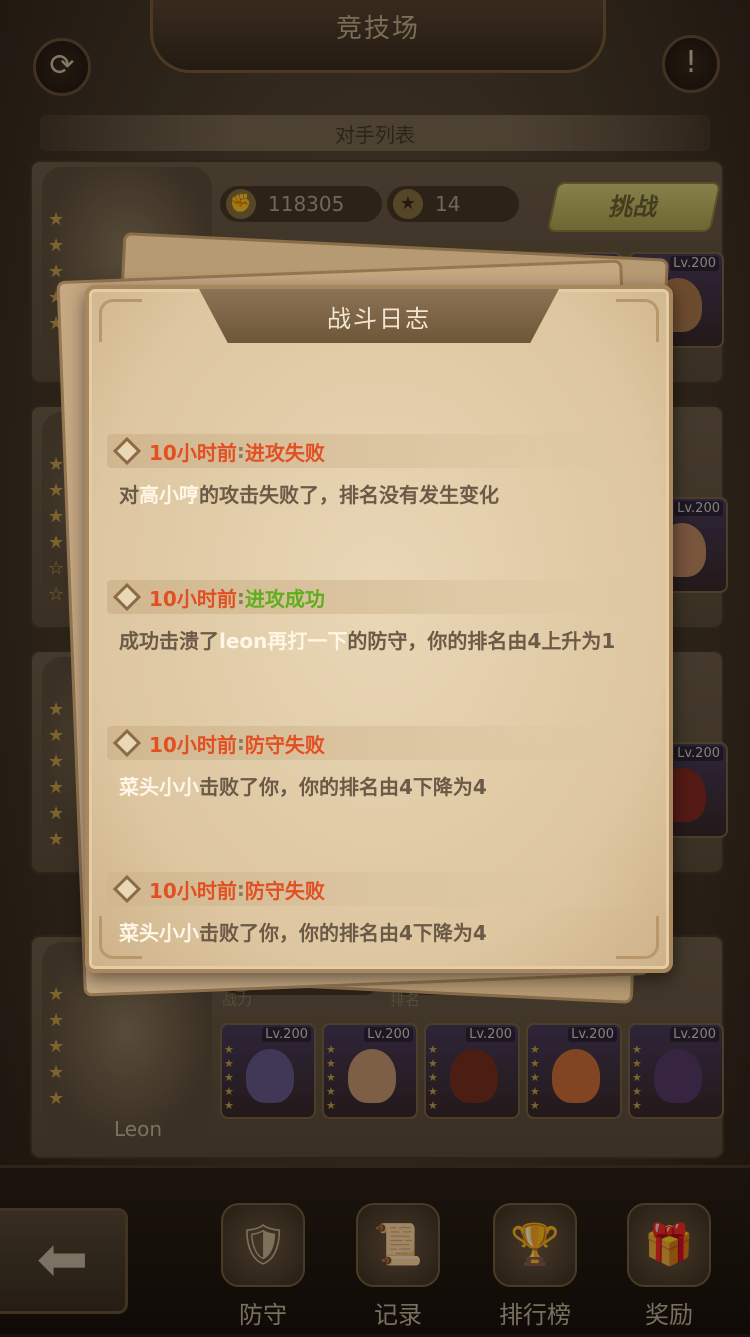  Describe the element at coordinates (377, 597) in the screenshot. I see `log-entry-header: 10小时前 : 进攻成功` at that location.